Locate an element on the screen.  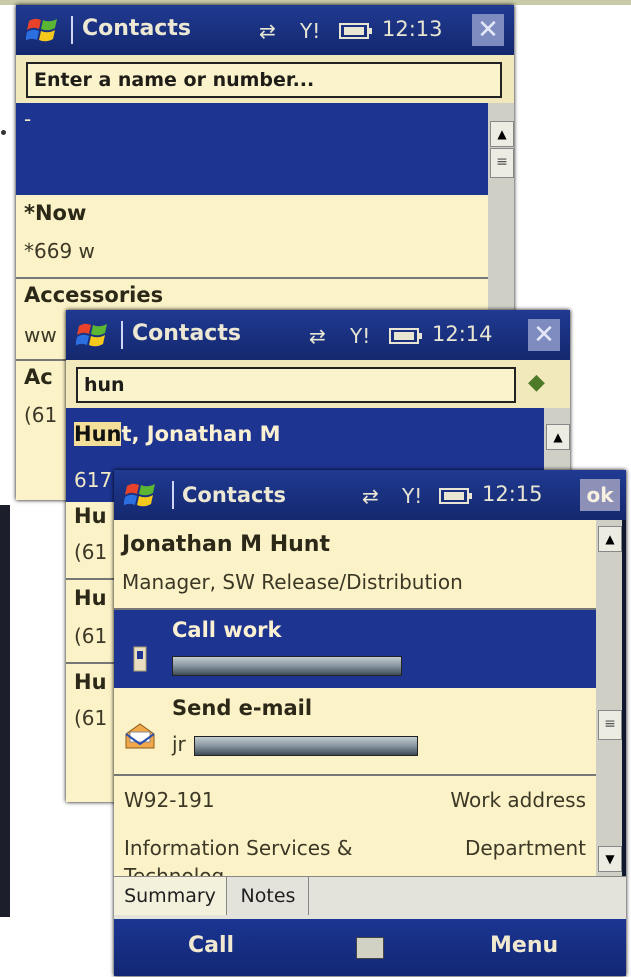
keyboard-icon is located at coordinates (370, 948).